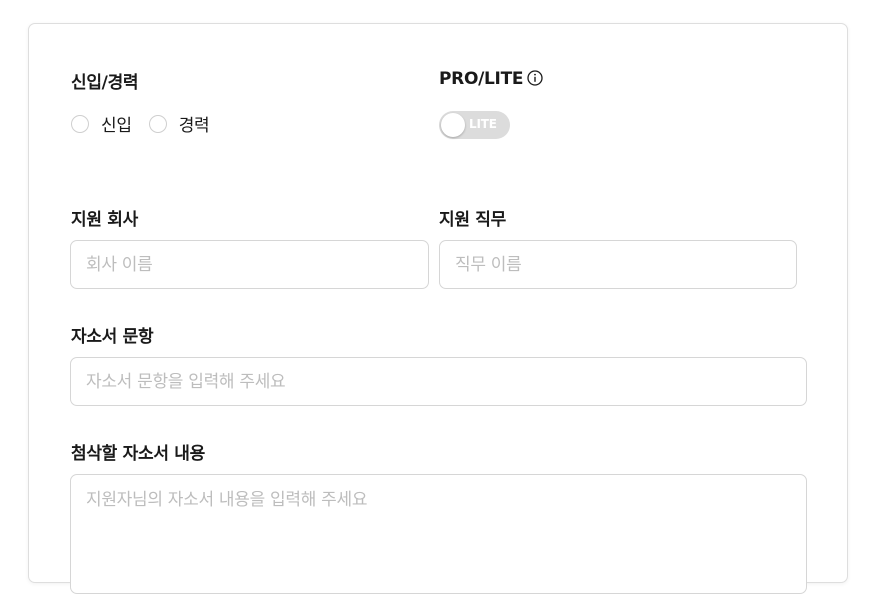 The height and width of the screenshot is (594, 877). I want to click on pro-lite-toggle: LITE, so click(474, 125).